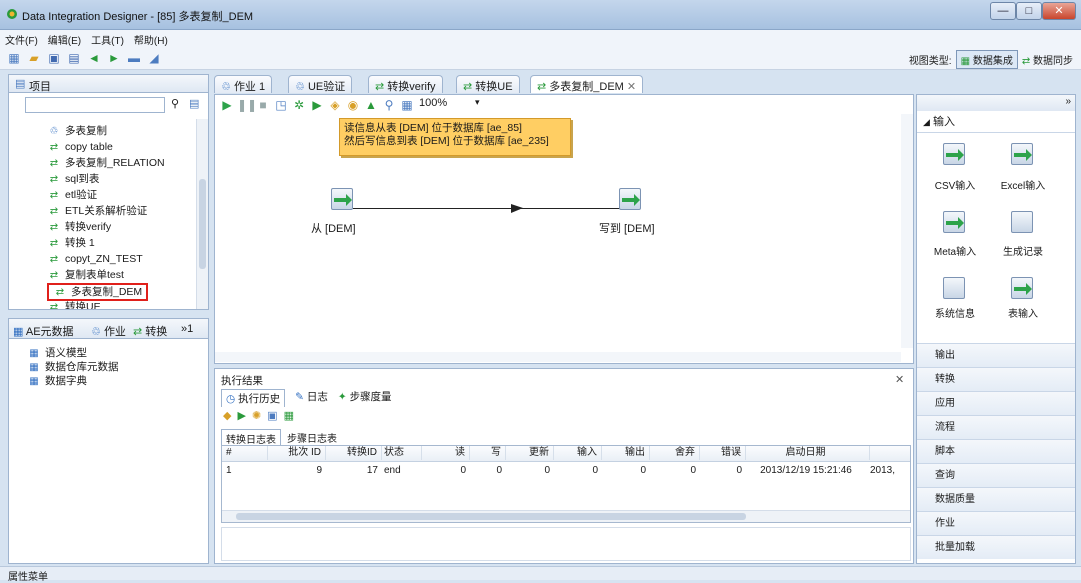  What do you see at coordinates (335, 105) in the screenshot?
I see `verify-icon: ◈` at bounding box center [335, 105].